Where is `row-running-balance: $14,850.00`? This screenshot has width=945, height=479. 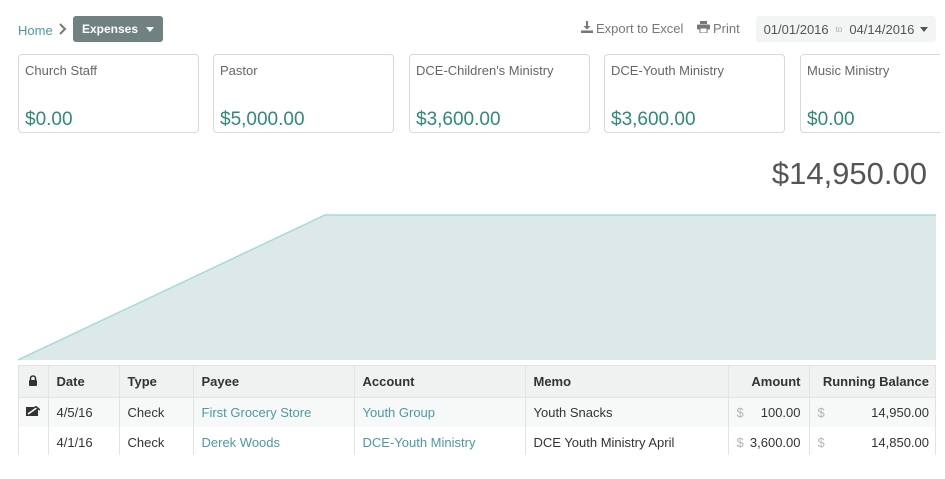
row-running-balance: $14,850.00 is located at coordinates (872, 441).